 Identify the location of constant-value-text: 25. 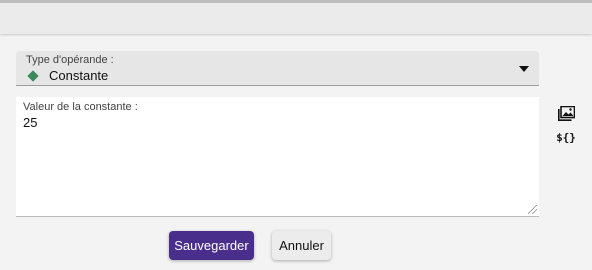
(30, 122).